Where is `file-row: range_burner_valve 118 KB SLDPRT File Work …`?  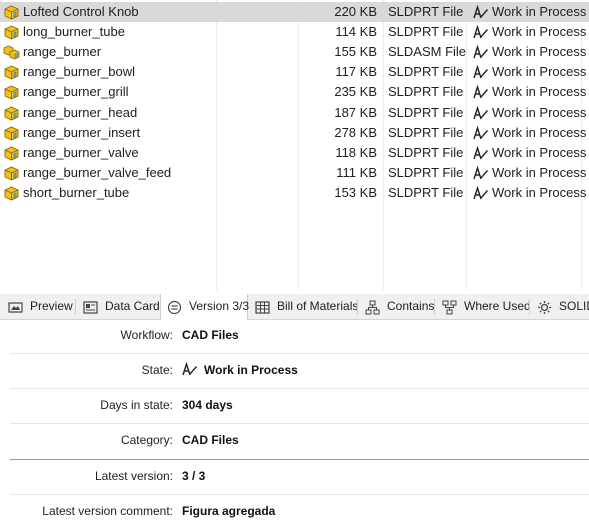 file-row: range_burner_valve 118 KB SLDPRT File Work … is located at coordinates (294, 153).